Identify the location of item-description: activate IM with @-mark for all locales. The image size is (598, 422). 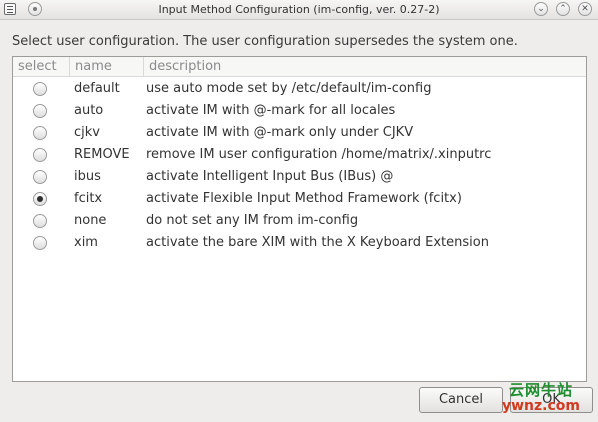
(271, 110).